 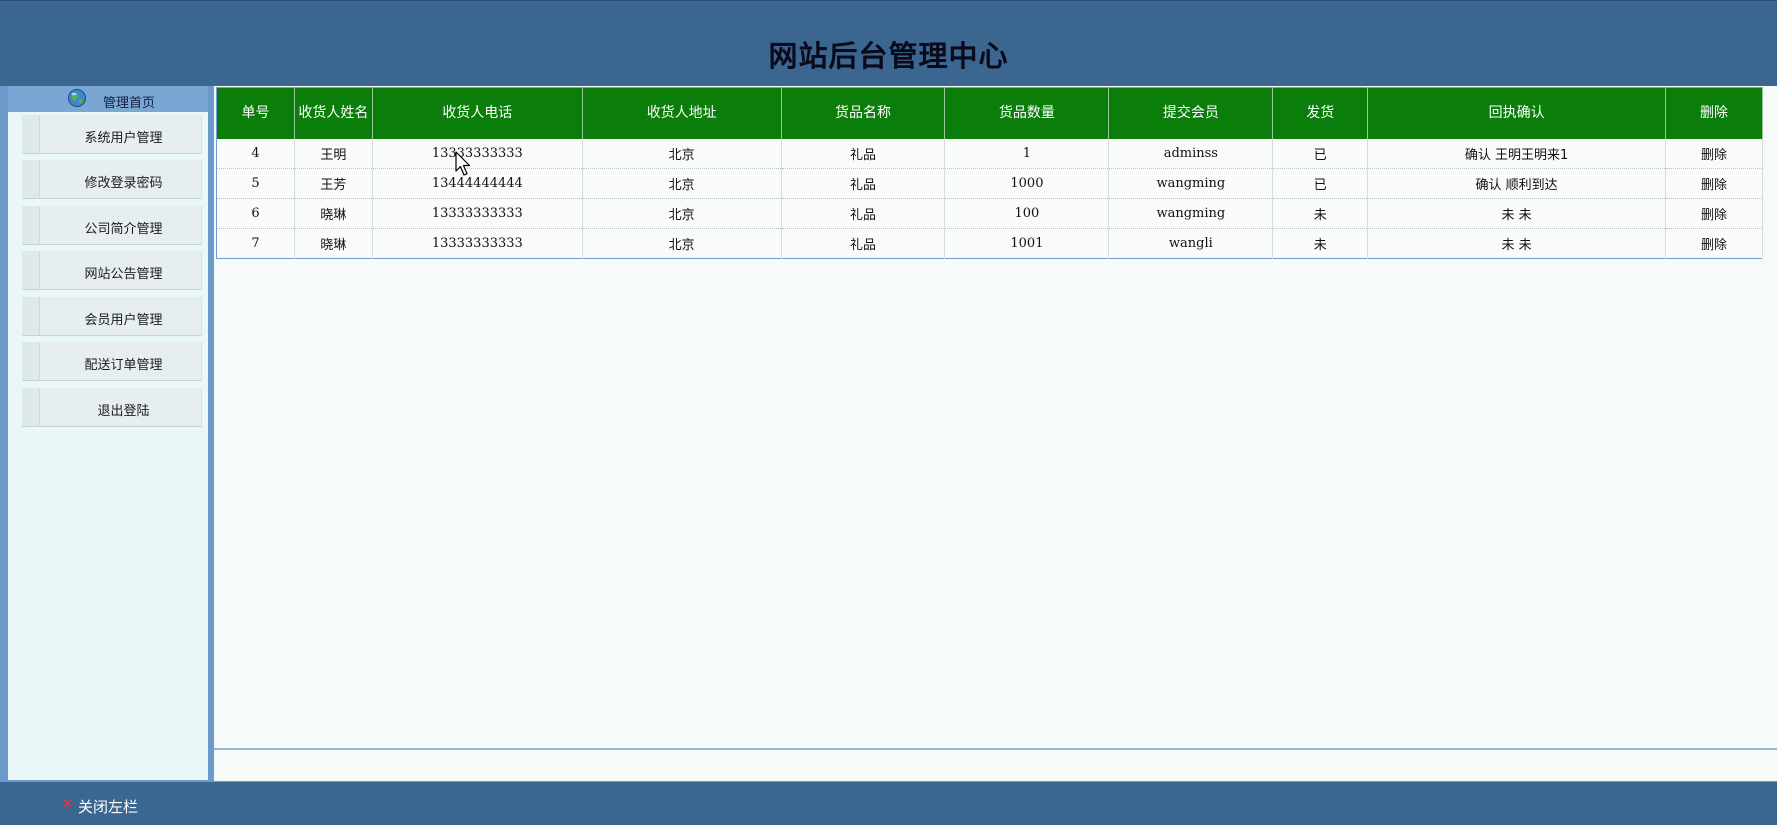 What do you see at coordinates (1516, 113) in the screenshot?
I see `column-header: 回执确认` at bounding box center [1516, 113].